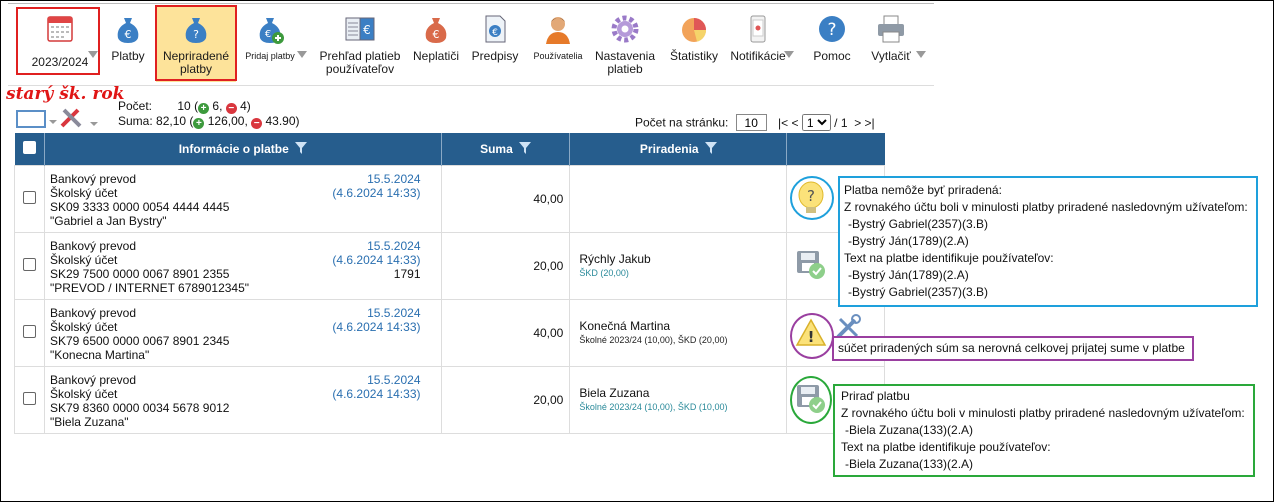 The width and height of the screenshot is (1274, 502). What do you see at coordinates (811, 265) in the screenshot?
I see `save-assign-icon` at bounding box center [811, 265].